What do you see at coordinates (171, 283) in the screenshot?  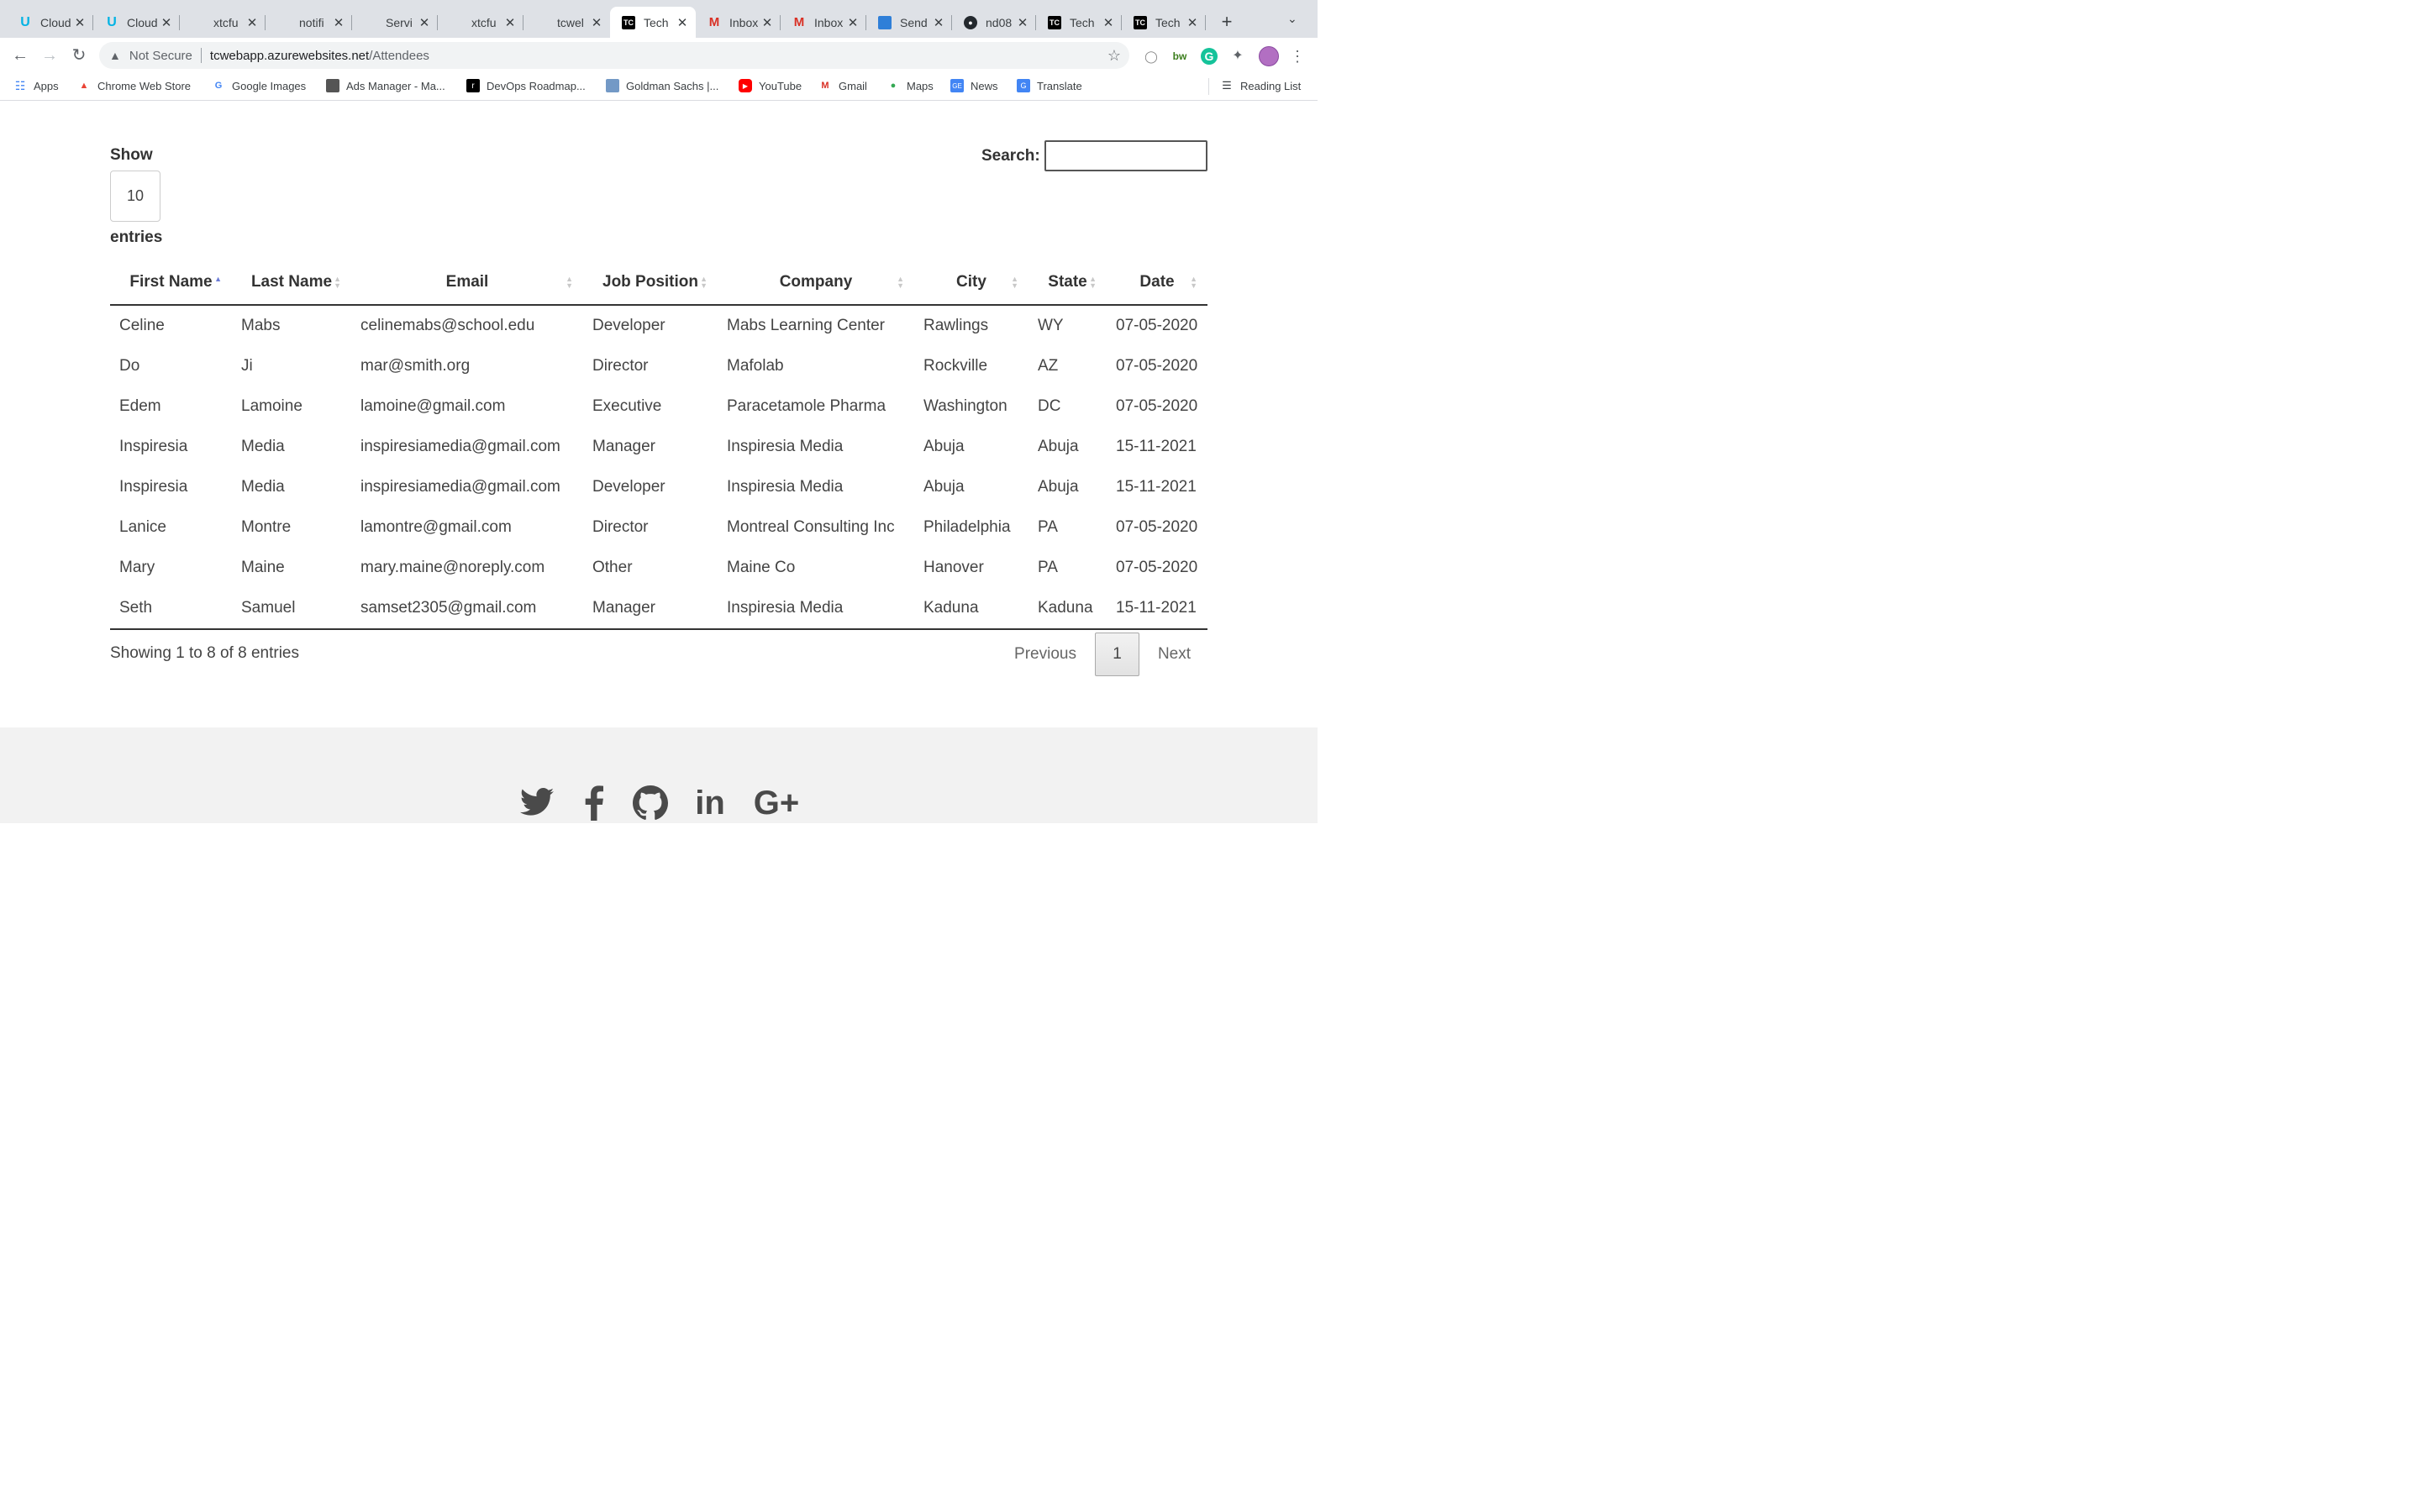 I see `column-header-first-name: First Name▲▼` at bounding box center [171, 283].